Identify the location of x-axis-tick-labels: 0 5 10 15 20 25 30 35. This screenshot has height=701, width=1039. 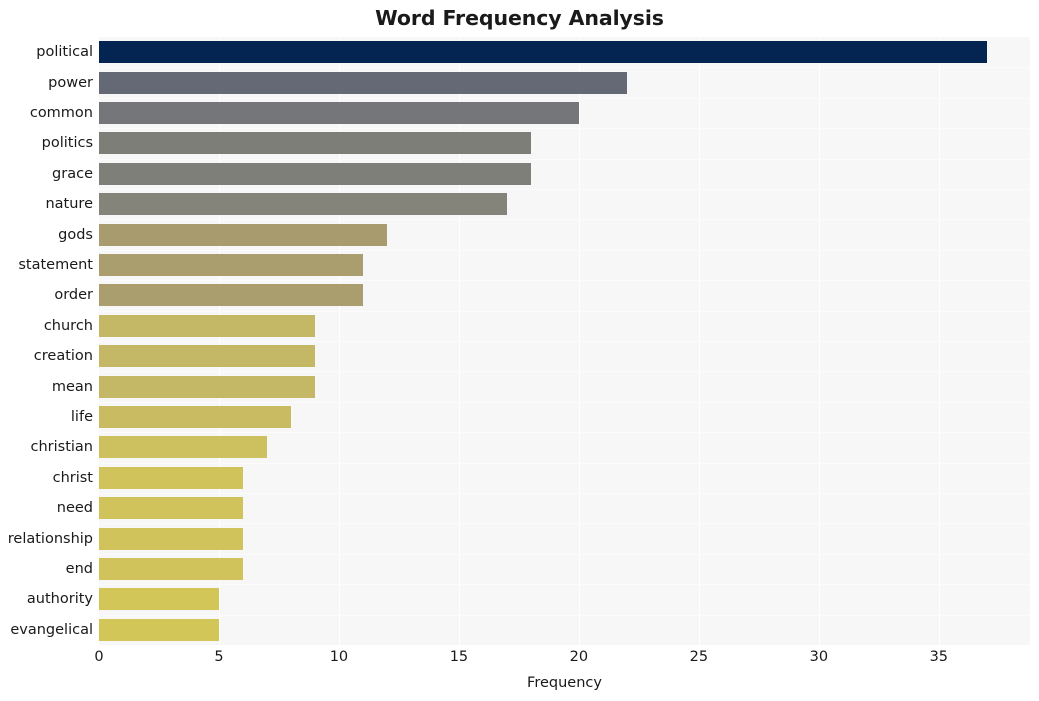
(519, 660).